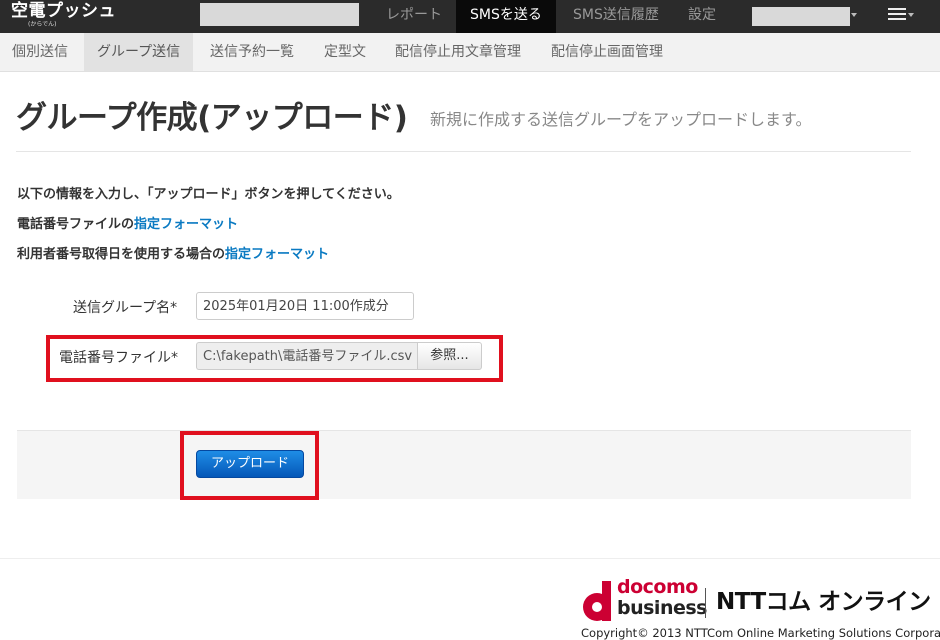 This screenshot has height=640, width=940. Describe the element at coordinates (345, 52) in the screenshot. I see `tab-templates: 定型文` at that location.